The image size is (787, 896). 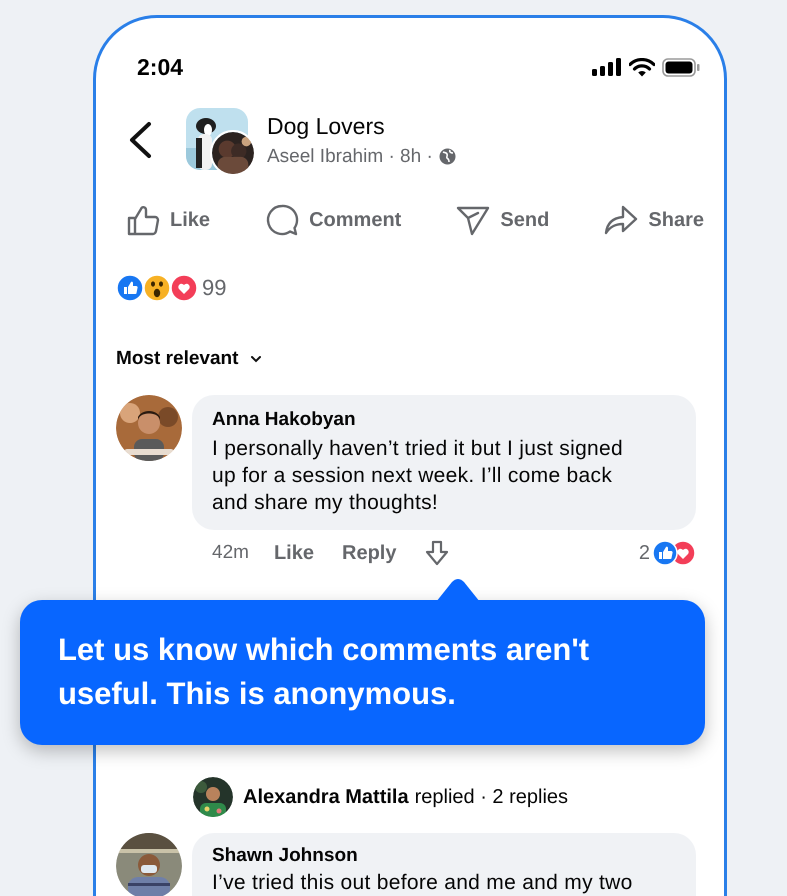 What do you see at coordinates (444, 420) in the screenshot?
I see `commenter-name: Anna Hakobyan` at bounding box center [444, 420].